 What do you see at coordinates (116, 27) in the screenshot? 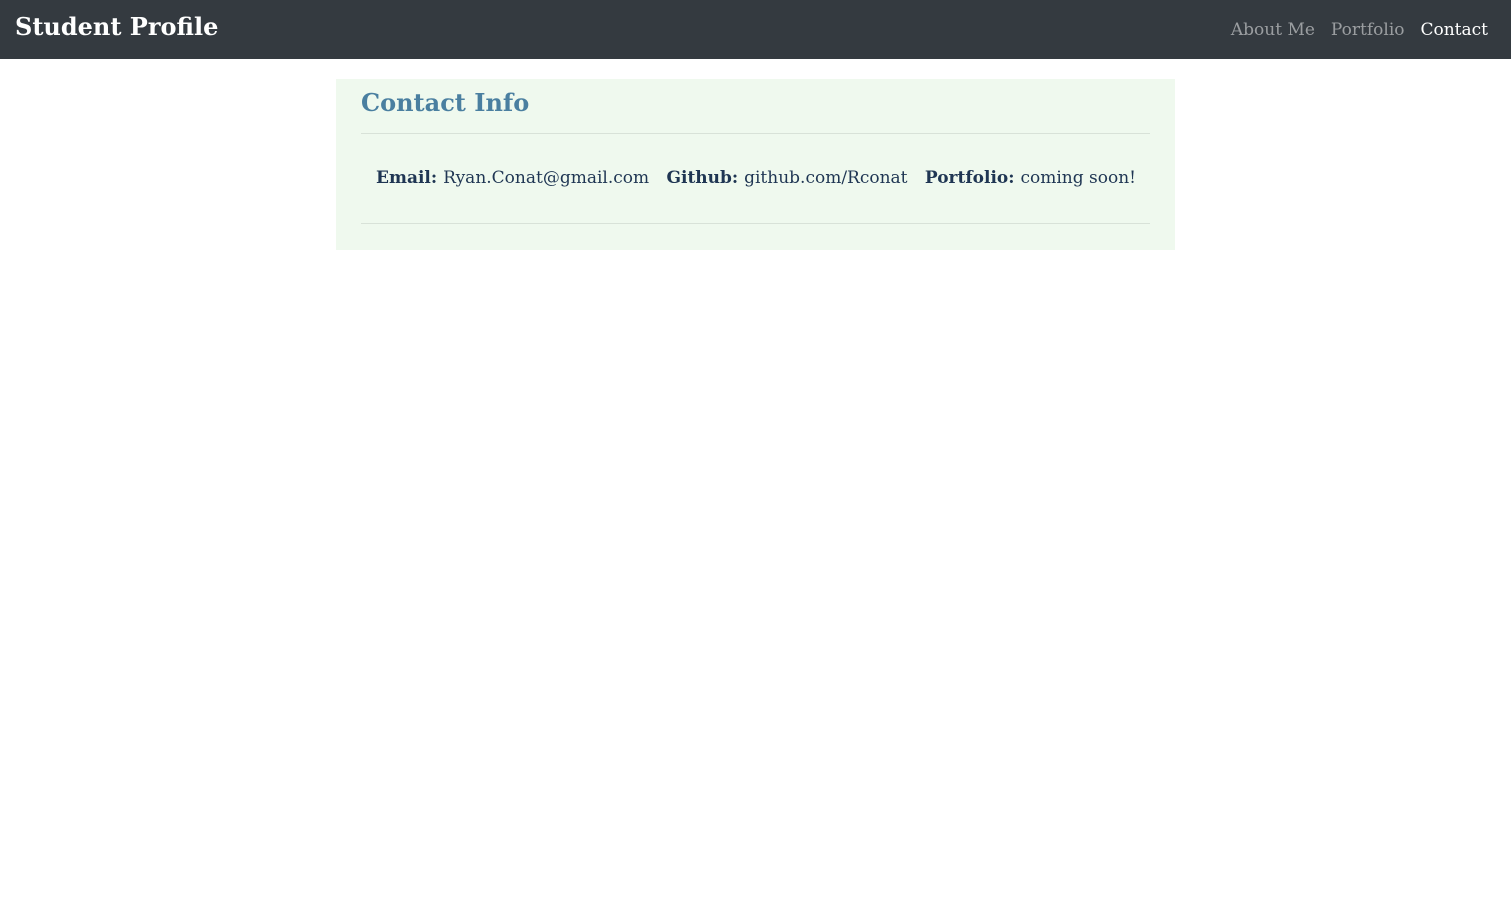
I see `brand-link: Student Profile` at bounding box center [116, 27].